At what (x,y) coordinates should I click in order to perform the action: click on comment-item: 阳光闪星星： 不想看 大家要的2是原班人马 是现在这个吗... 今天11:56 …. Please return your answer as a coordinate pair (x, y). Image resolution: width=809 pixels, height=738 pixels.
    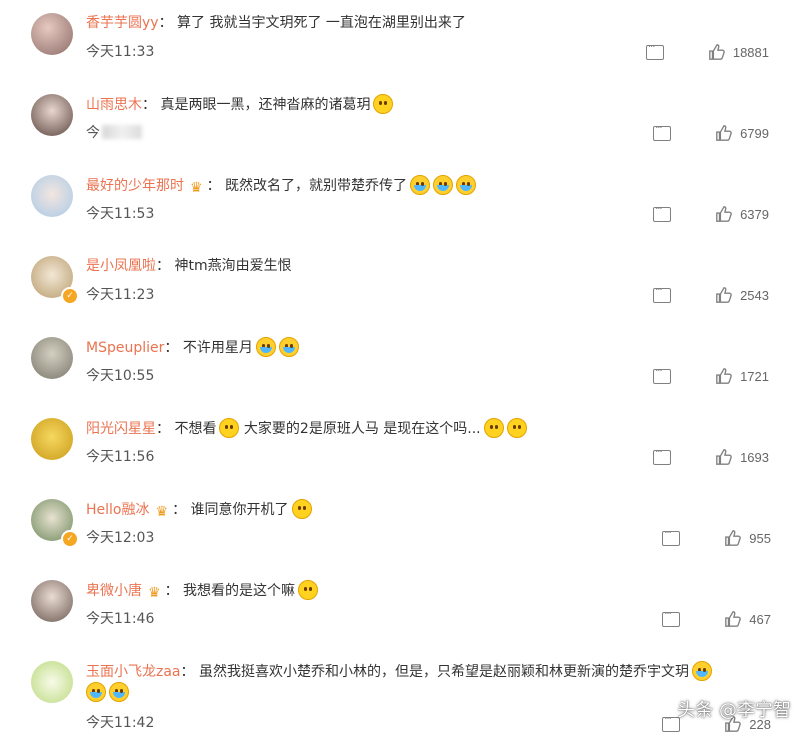
    Looking at the image, I should click on (404, 445).